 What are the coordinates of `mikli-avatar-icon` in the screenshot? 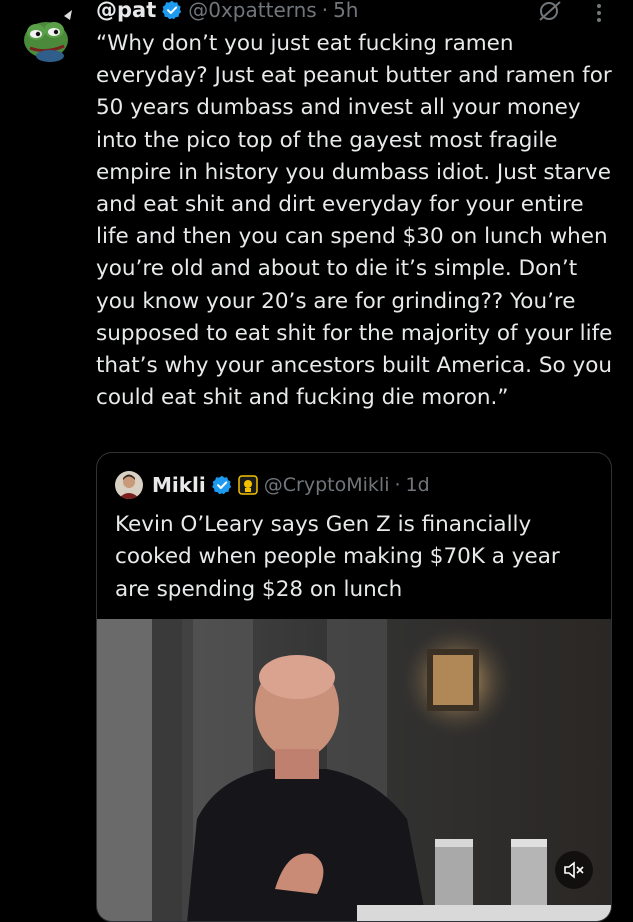 It's located at (129, 485).